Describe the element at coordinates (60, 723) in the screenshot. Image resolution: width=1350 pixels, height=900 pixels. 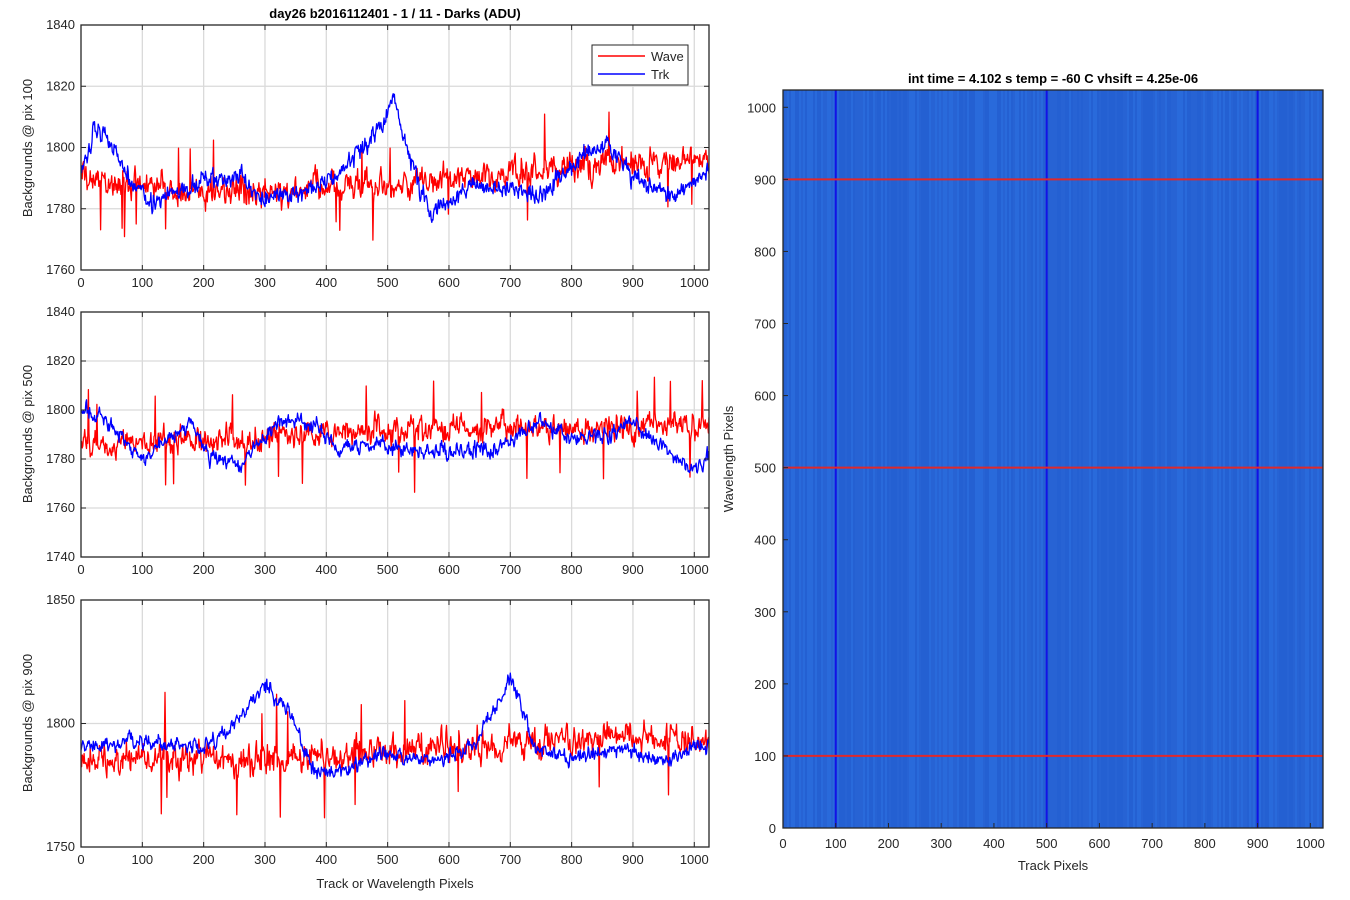
I see `y-tick-label: 1800` at that location.